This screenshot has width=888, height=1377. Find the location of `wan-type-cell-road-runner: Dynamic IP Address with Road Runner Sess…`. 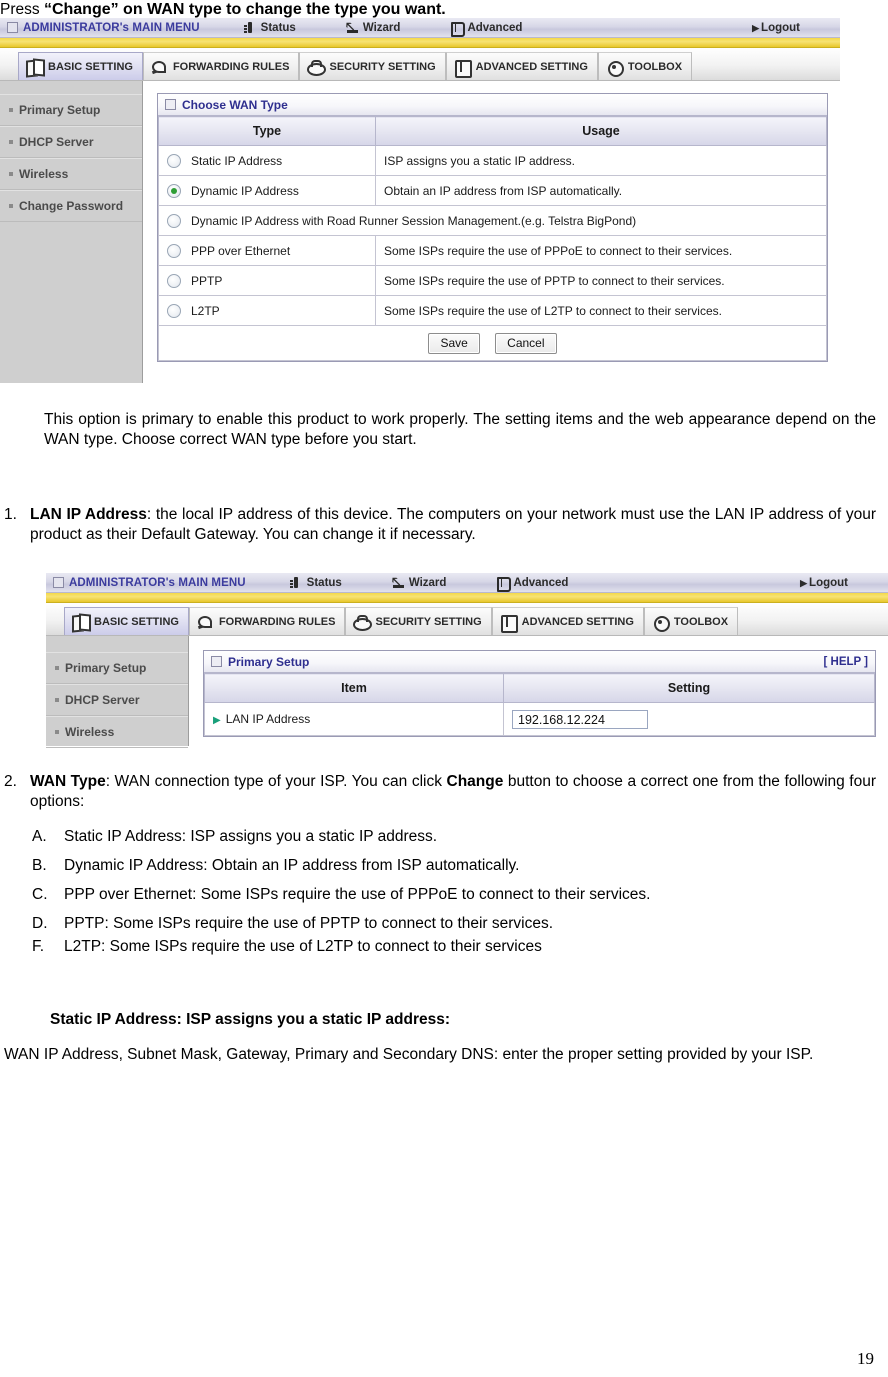

wan-type-cell-road-runner: Dynamic IP Address with Road Runner Sess… is located at coordinates (492, 220).